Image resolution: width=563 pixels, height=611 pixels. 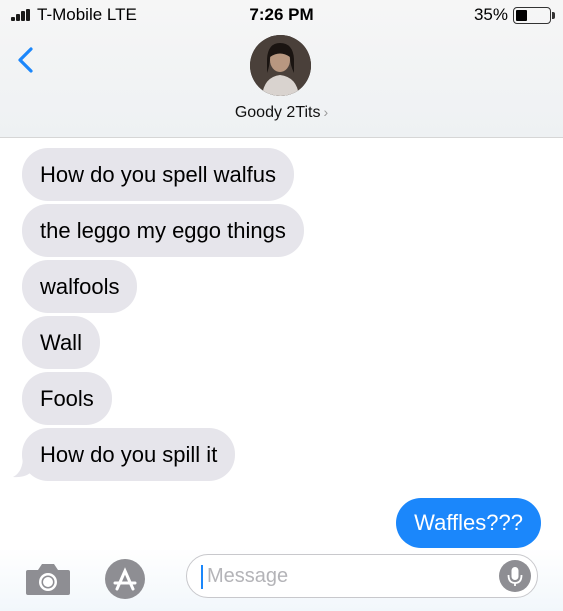 What do you see at coordinates (67, 398) in the screenshot?
I see `received-message: Fools` at bounding box center [67, 398].